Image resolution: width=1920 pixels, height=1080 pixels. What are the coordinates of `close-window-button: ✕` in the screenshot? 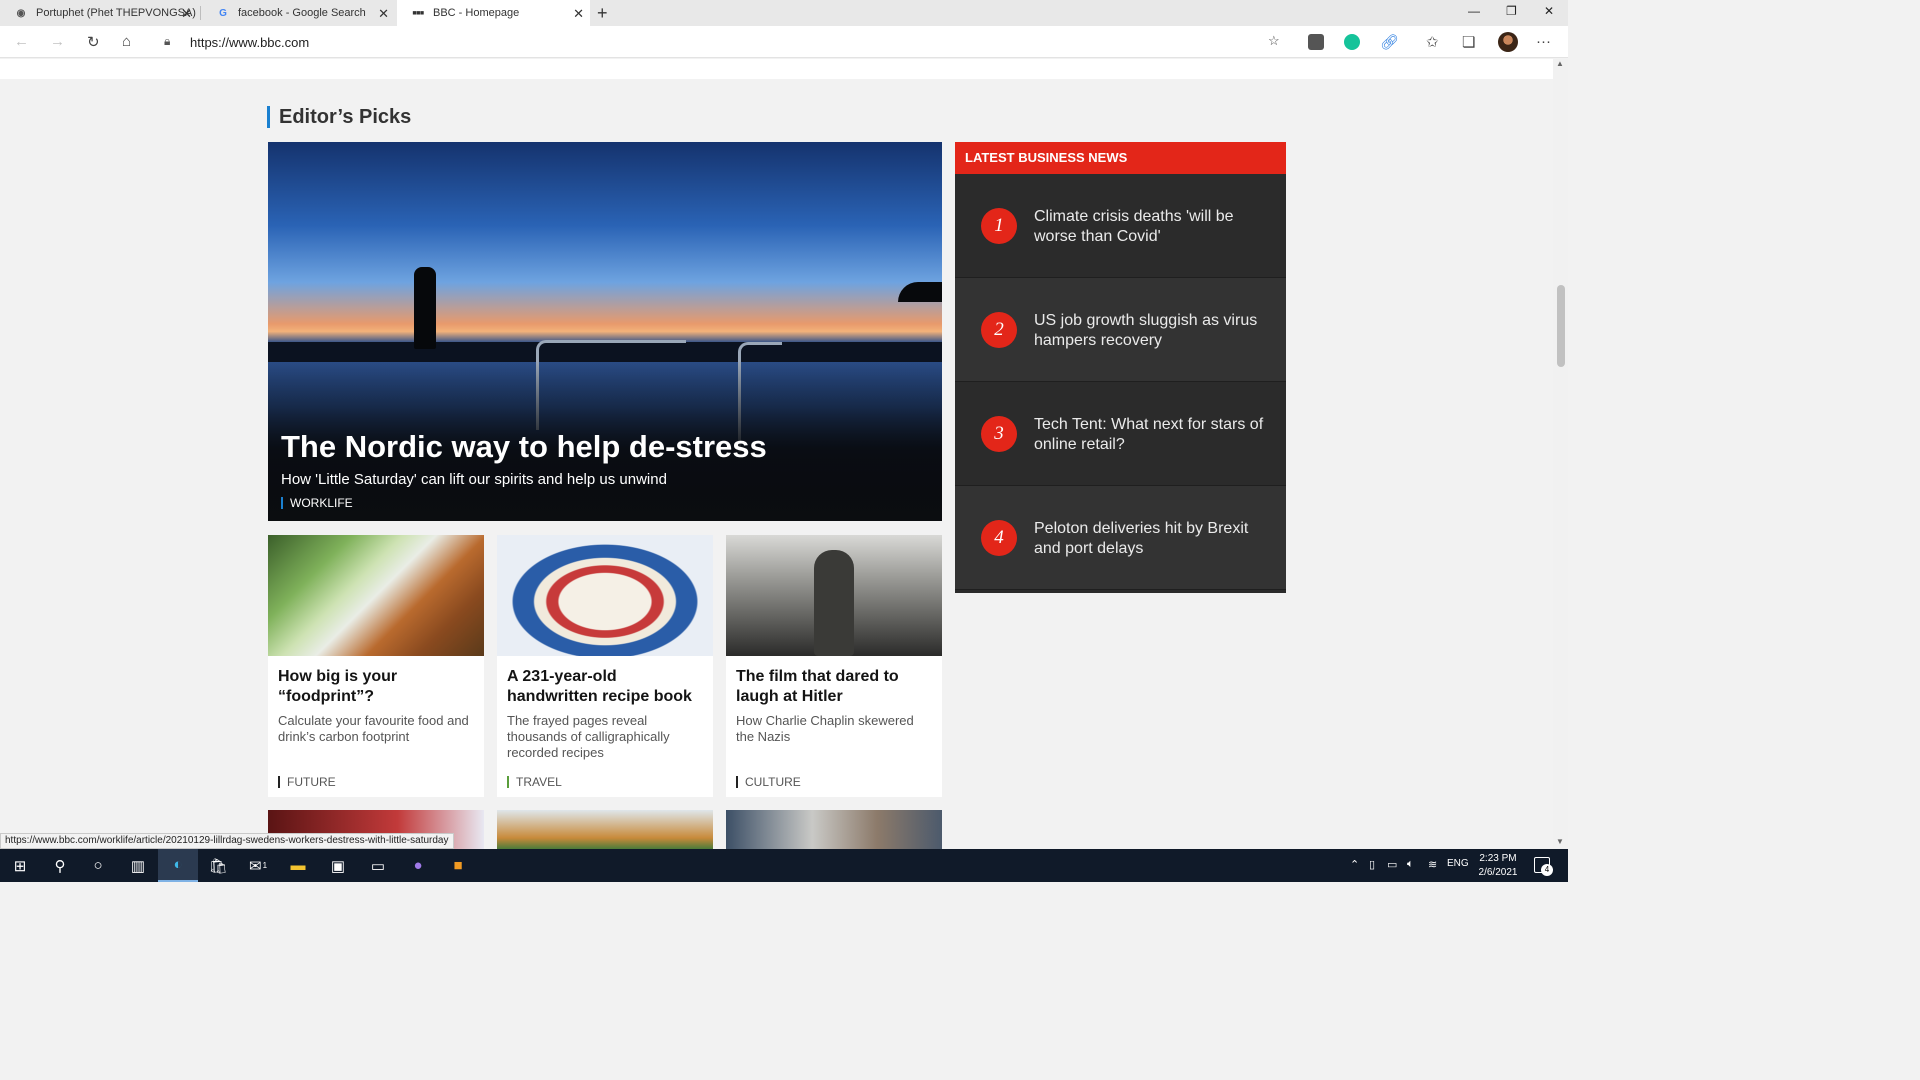 It's located at (1549, 11).